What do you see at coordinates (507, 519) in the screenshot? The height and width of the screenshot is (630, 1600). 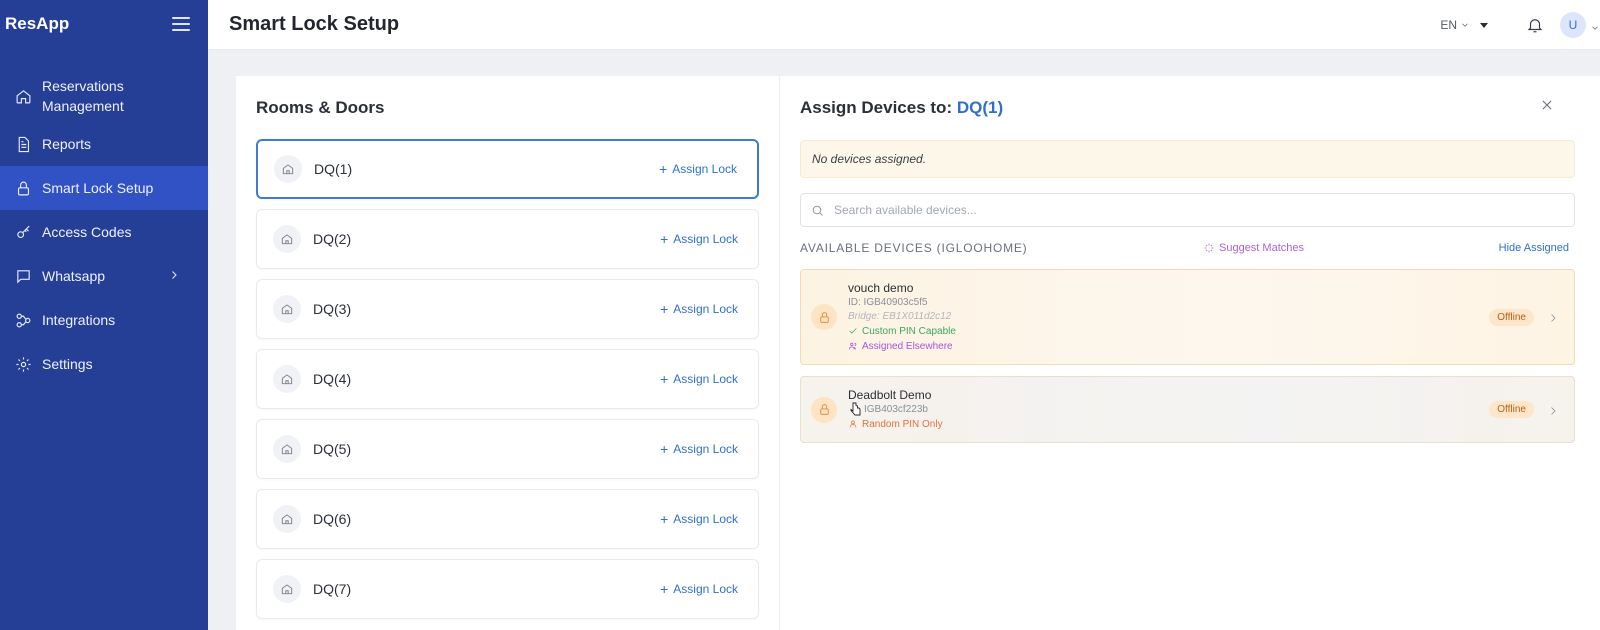 I see `room-card: DQ(6) + Assign Lock` at bounding box center [507, 519].